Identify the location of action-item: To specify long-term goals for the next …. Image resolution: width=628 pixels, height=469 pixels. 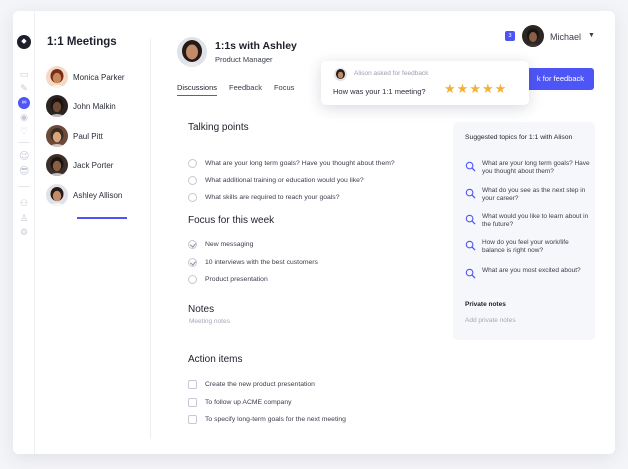
(267, 419).